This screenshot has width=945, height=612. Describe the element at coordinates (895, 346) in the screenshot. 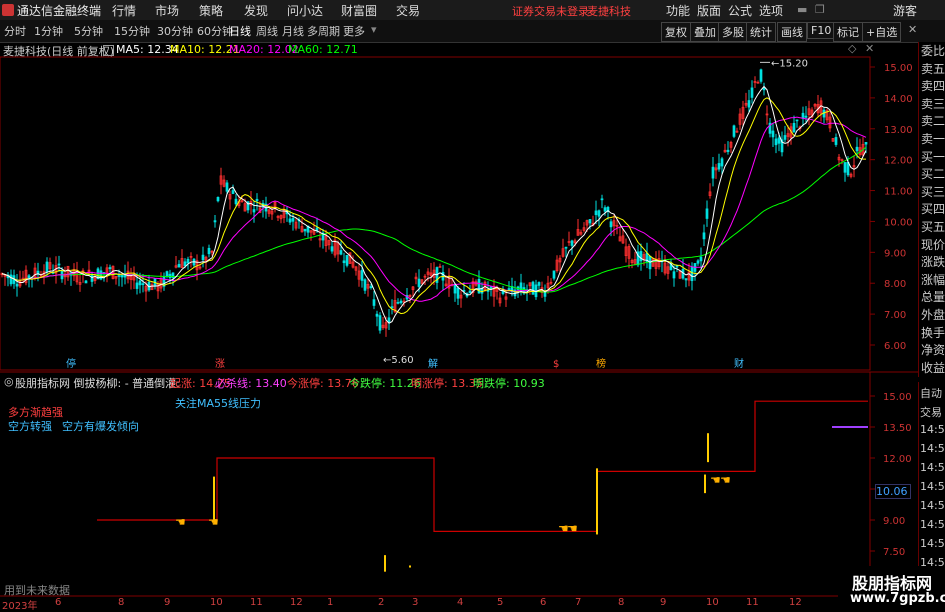

I see `price-tick-label: 6.00` at that location.